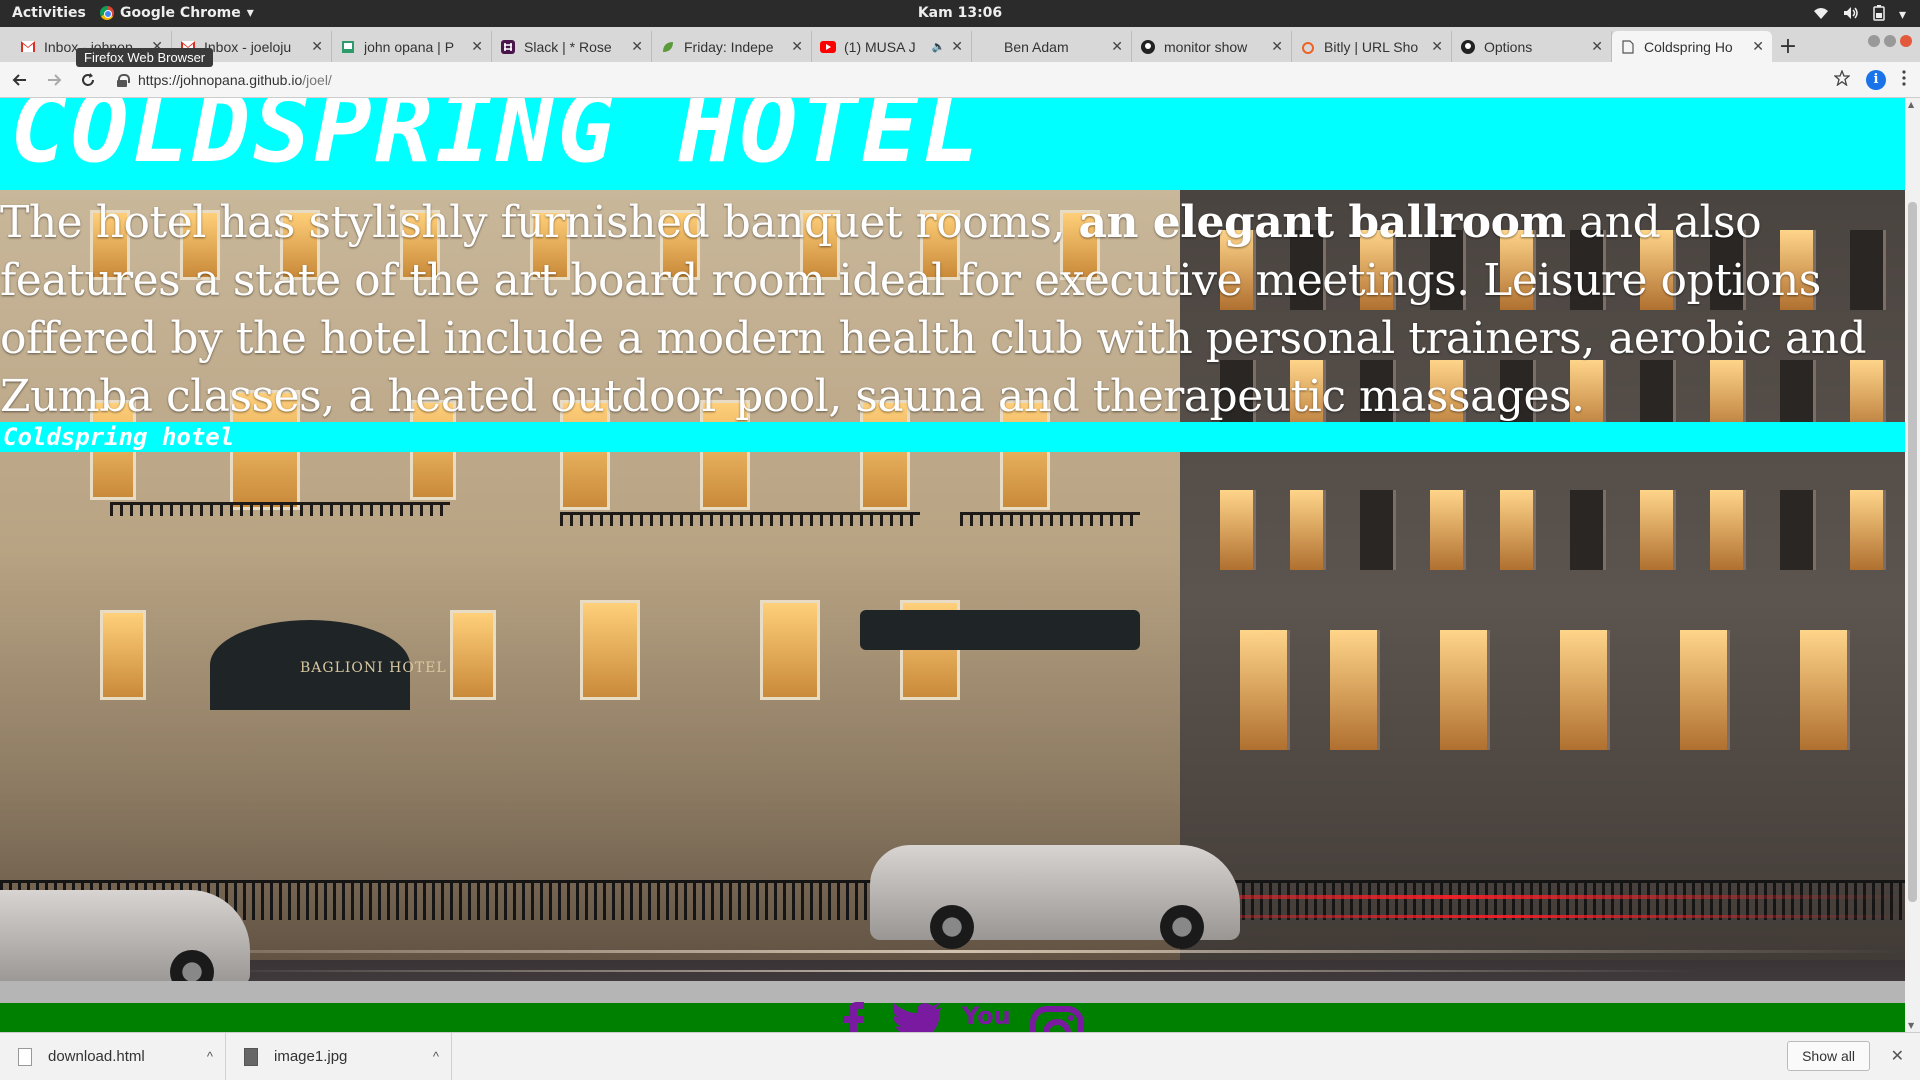 This screenshot has width=1920, height=1080. Describe the element at coordinates (496, 141) in the screenshot. I see `page-title: COLDSPRING HOTEL` at that location.